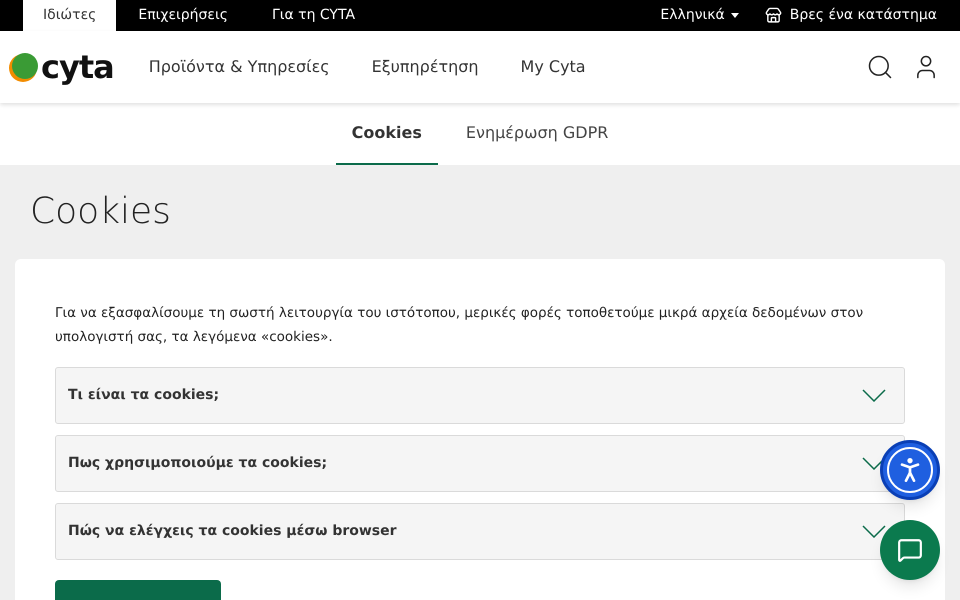 The image size is (960, 600). I want to click on store-icon, so click(773, 15).